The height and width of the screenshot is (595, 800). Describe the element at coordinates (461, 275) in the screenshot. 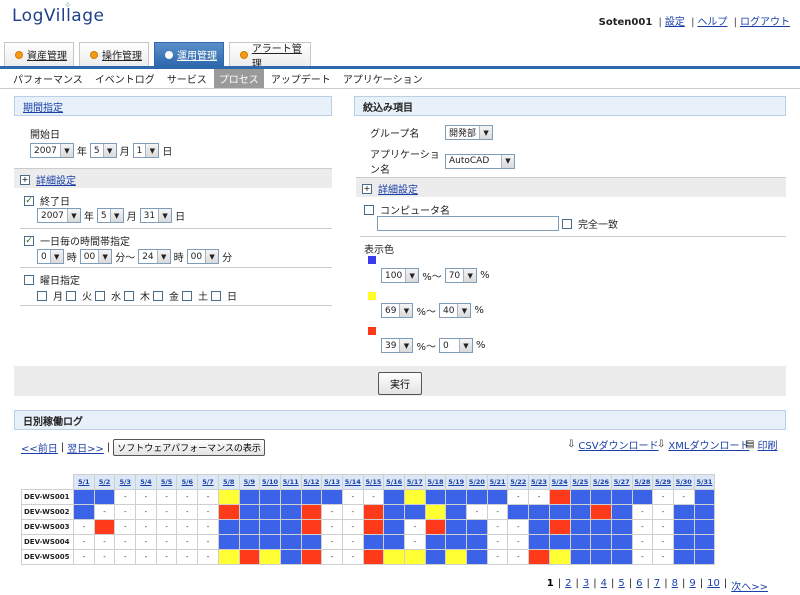

I see `range1-to-select: 70 ▼` at that location.